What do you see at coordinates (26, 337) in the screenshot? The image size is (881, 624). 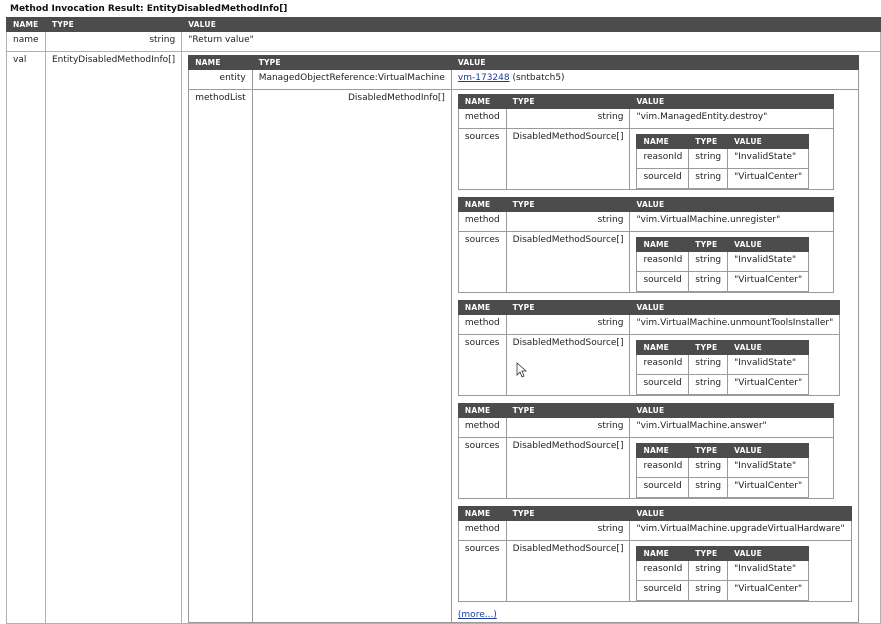 I see `row-name-cell: val` at bounding box center [26, 337].